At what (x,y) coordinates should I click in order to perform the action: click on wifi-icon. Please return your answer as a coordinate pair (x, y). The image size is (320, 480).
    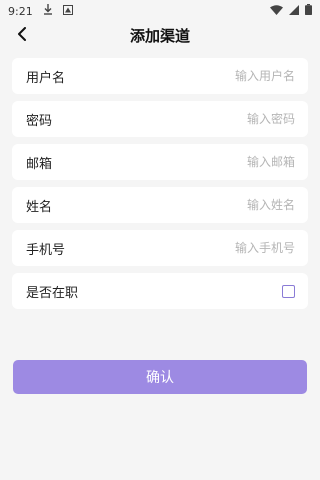
    Looking at the image, I should click on (276, 11).